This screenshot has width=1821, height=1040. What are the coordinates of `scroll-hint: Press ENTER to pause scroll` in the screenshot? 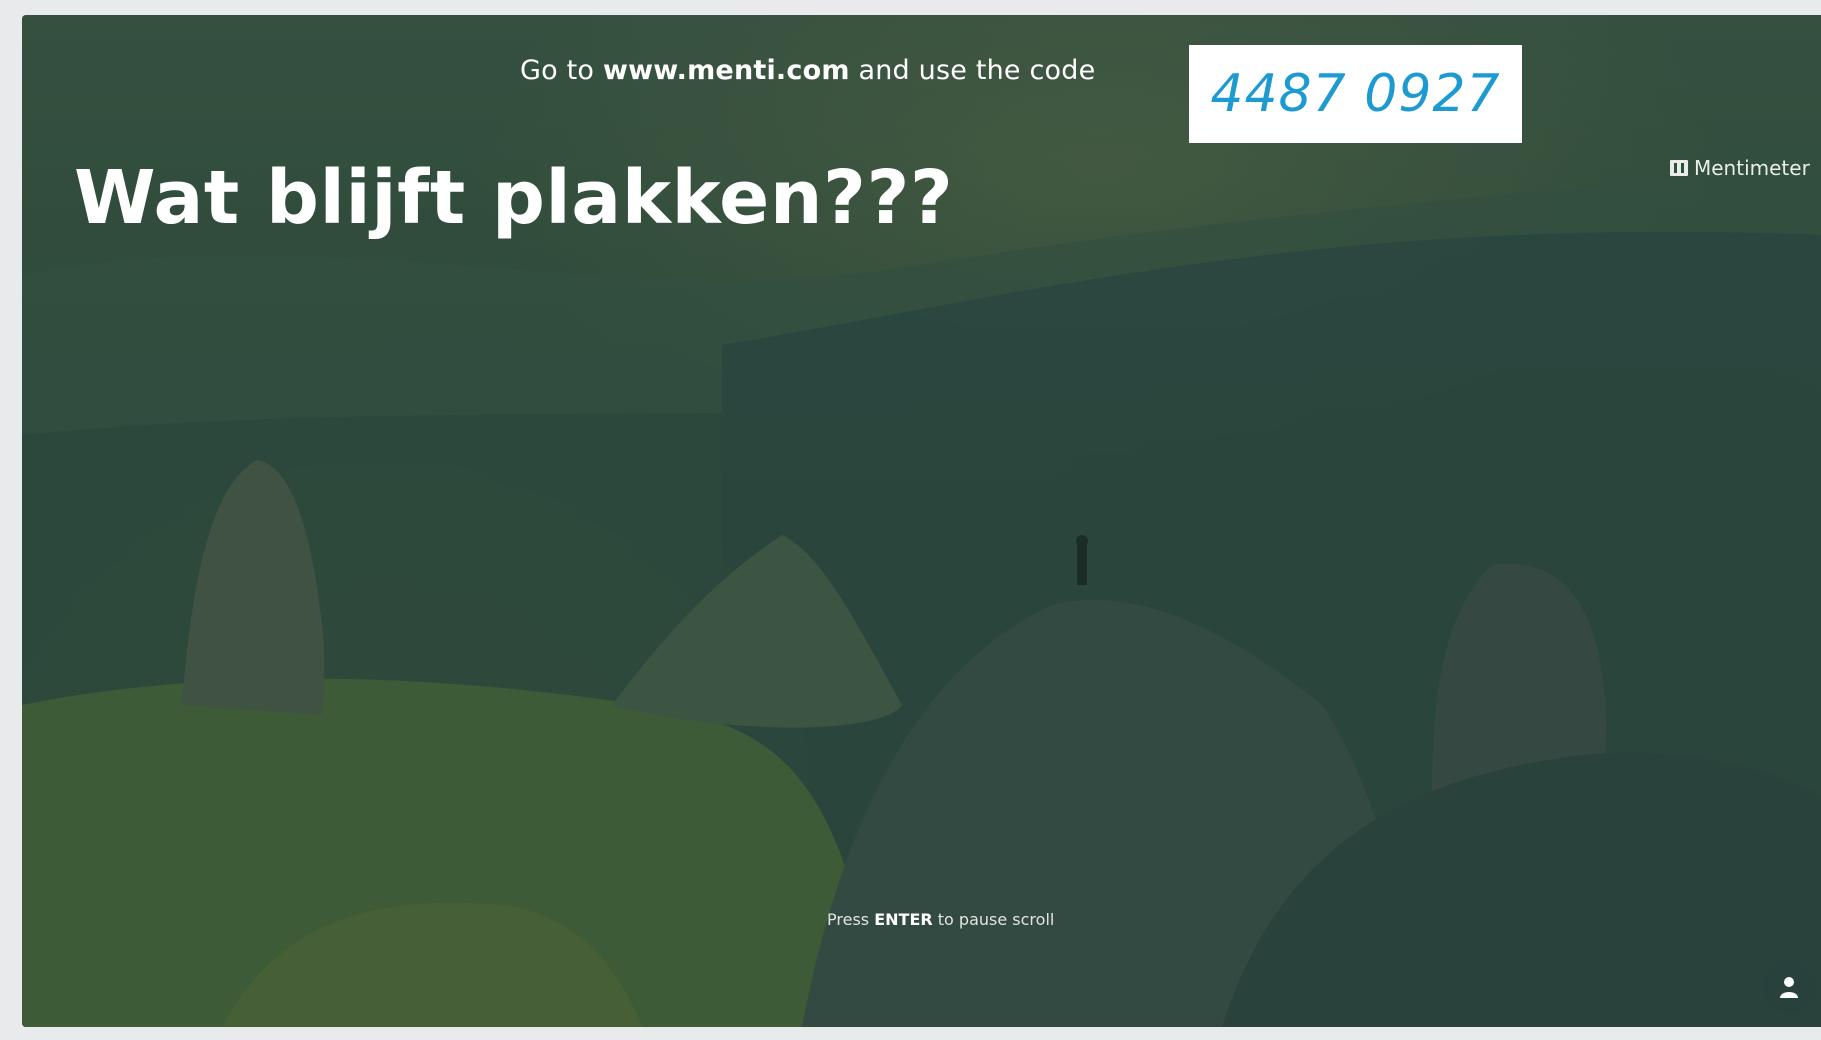 It's located at (940, 919).